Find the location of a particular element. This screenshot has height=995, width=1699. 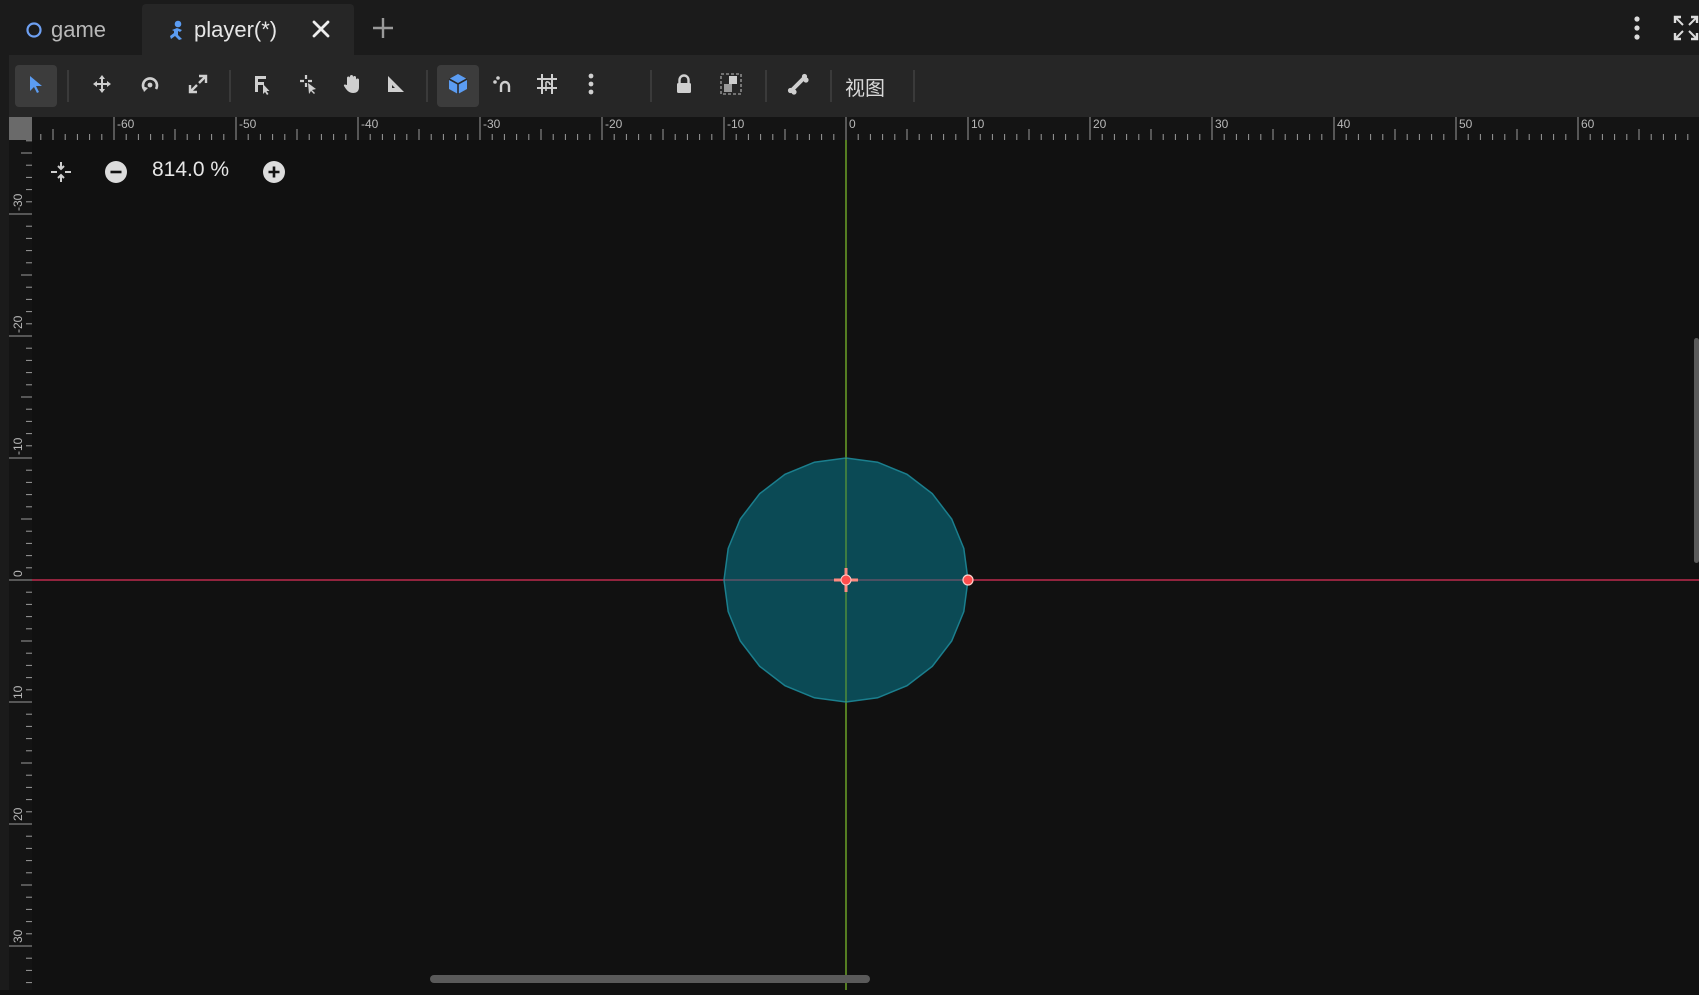

scale-mode-button is located at coordinates (198, 86).